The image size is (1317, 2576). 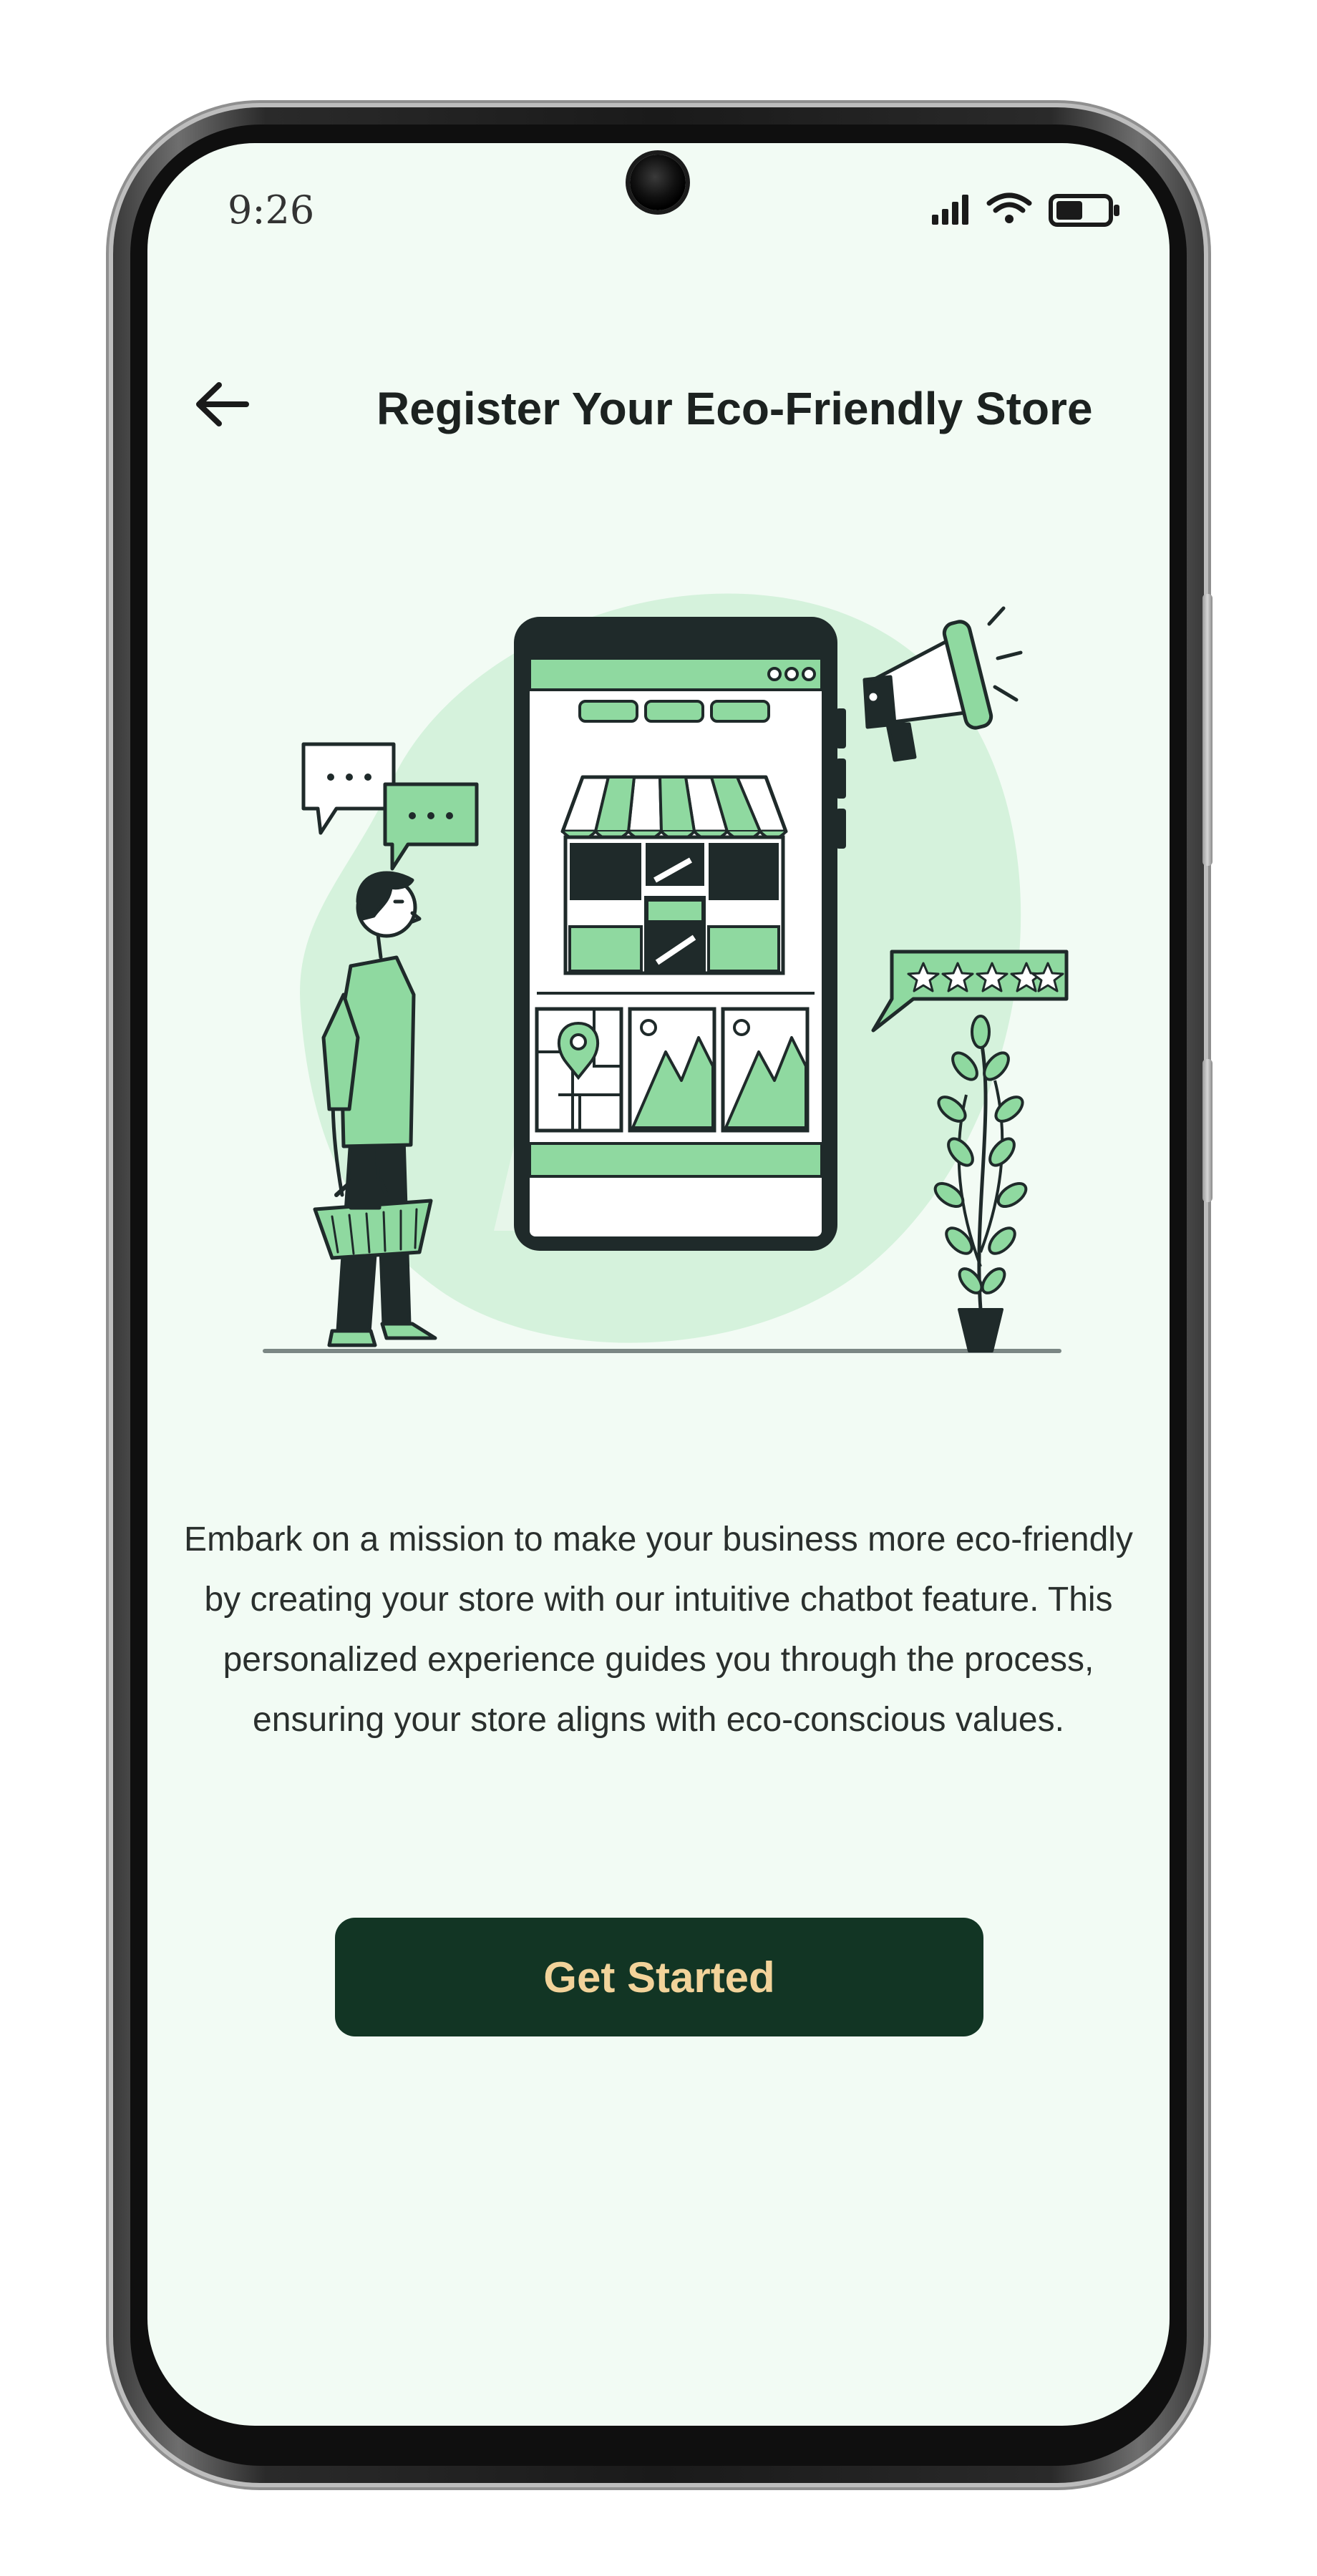 What do you see at coordinates (222, 404) in the screenshot?
I see `arrow-left-icon` at bounding box center [222, 404].